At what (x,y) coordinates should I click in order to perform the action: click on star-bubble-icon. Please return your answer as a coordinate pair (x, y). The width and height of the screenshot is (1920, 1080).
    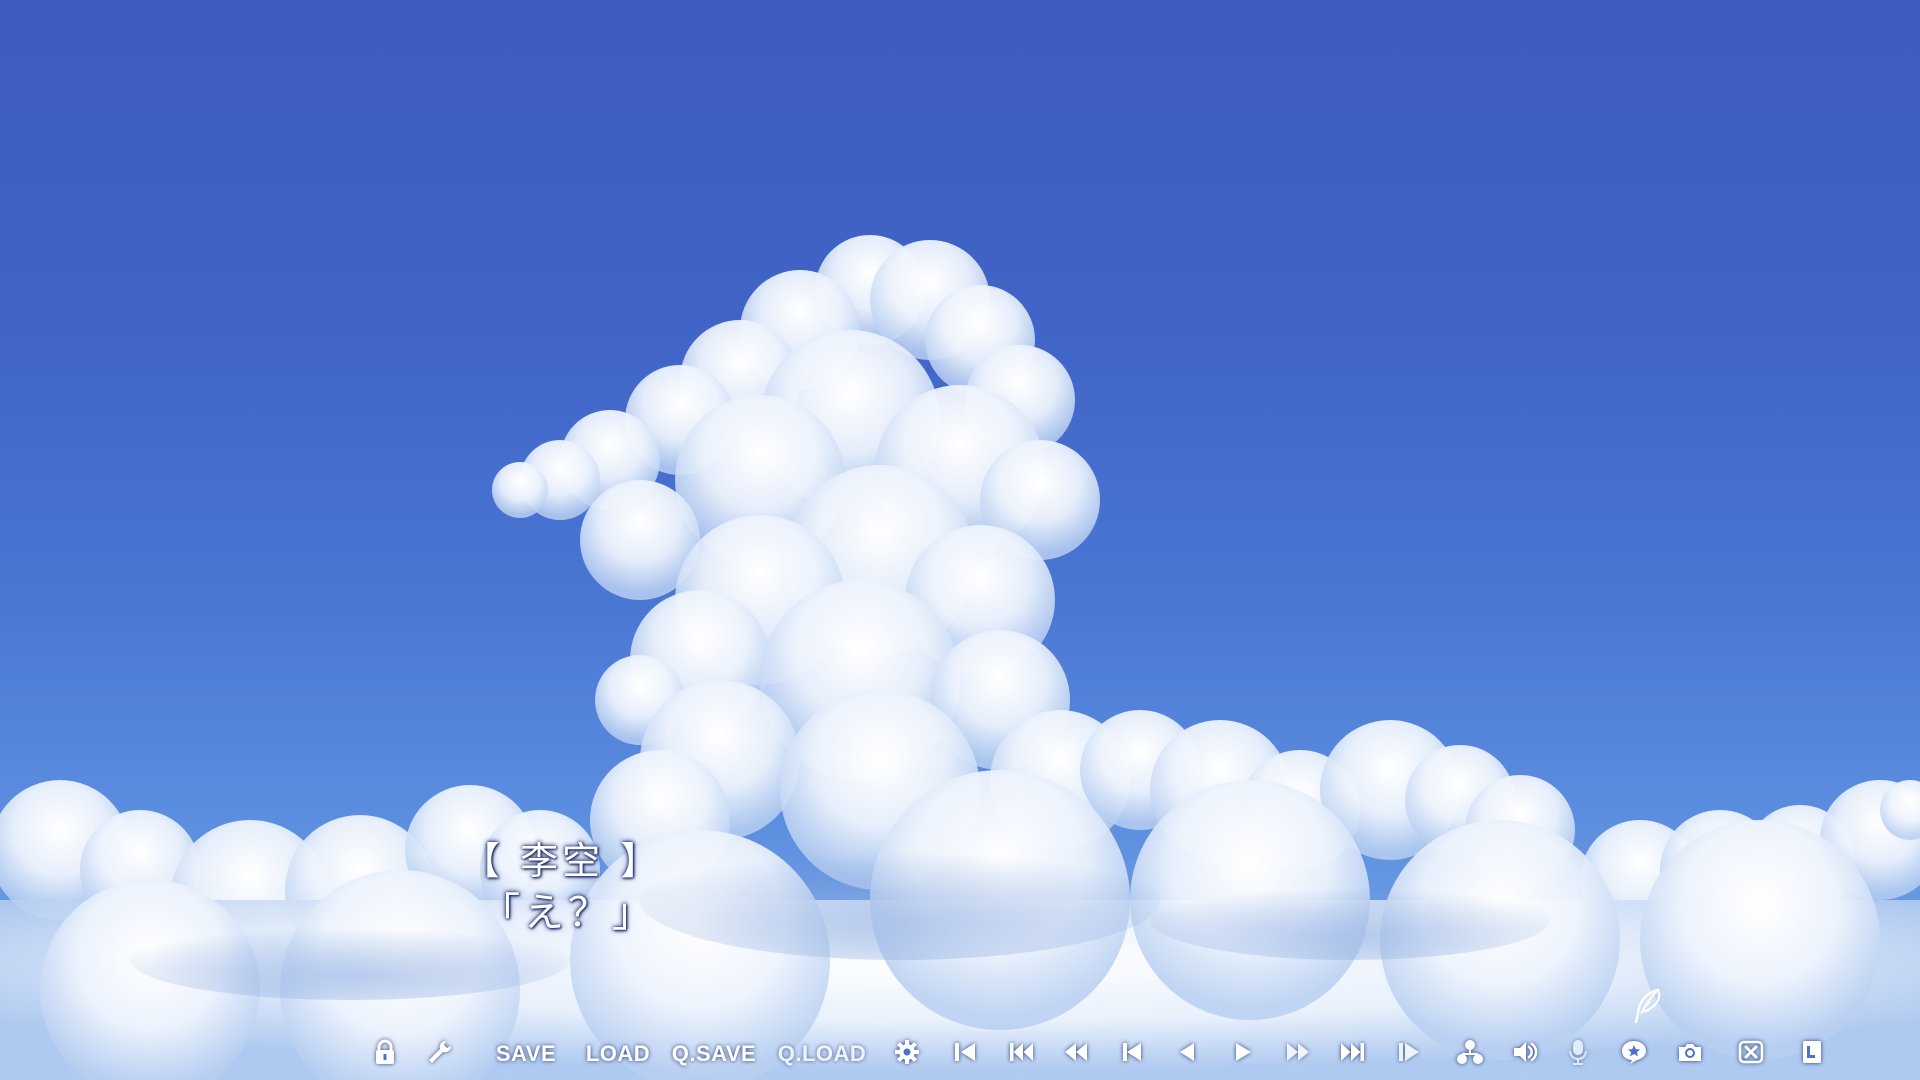
    Looking at the image, I should click on (1634, 1054).